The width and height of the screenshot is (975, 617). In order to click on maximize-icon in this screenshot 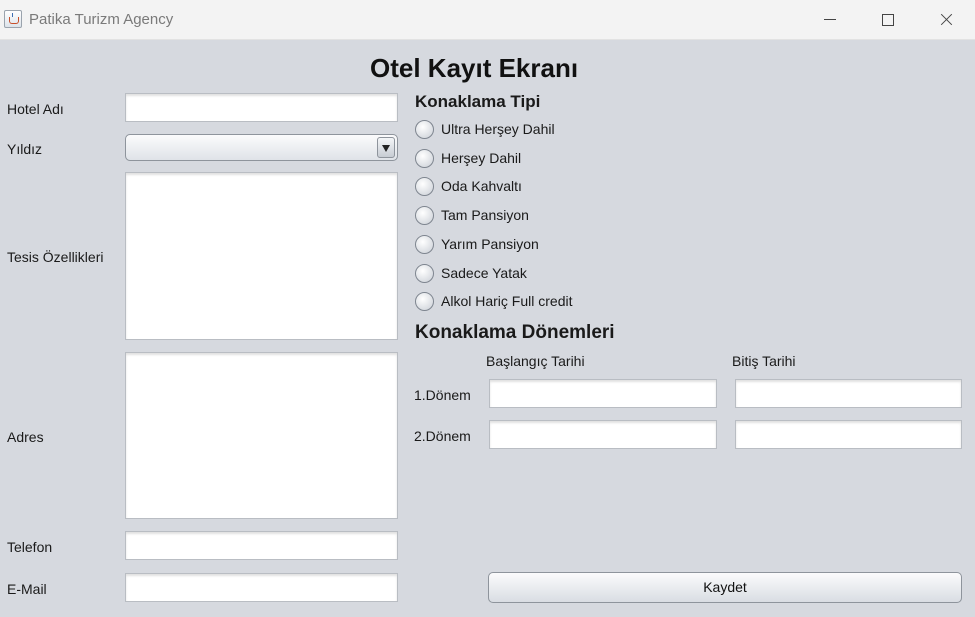, I will do `click(888, 20)`.